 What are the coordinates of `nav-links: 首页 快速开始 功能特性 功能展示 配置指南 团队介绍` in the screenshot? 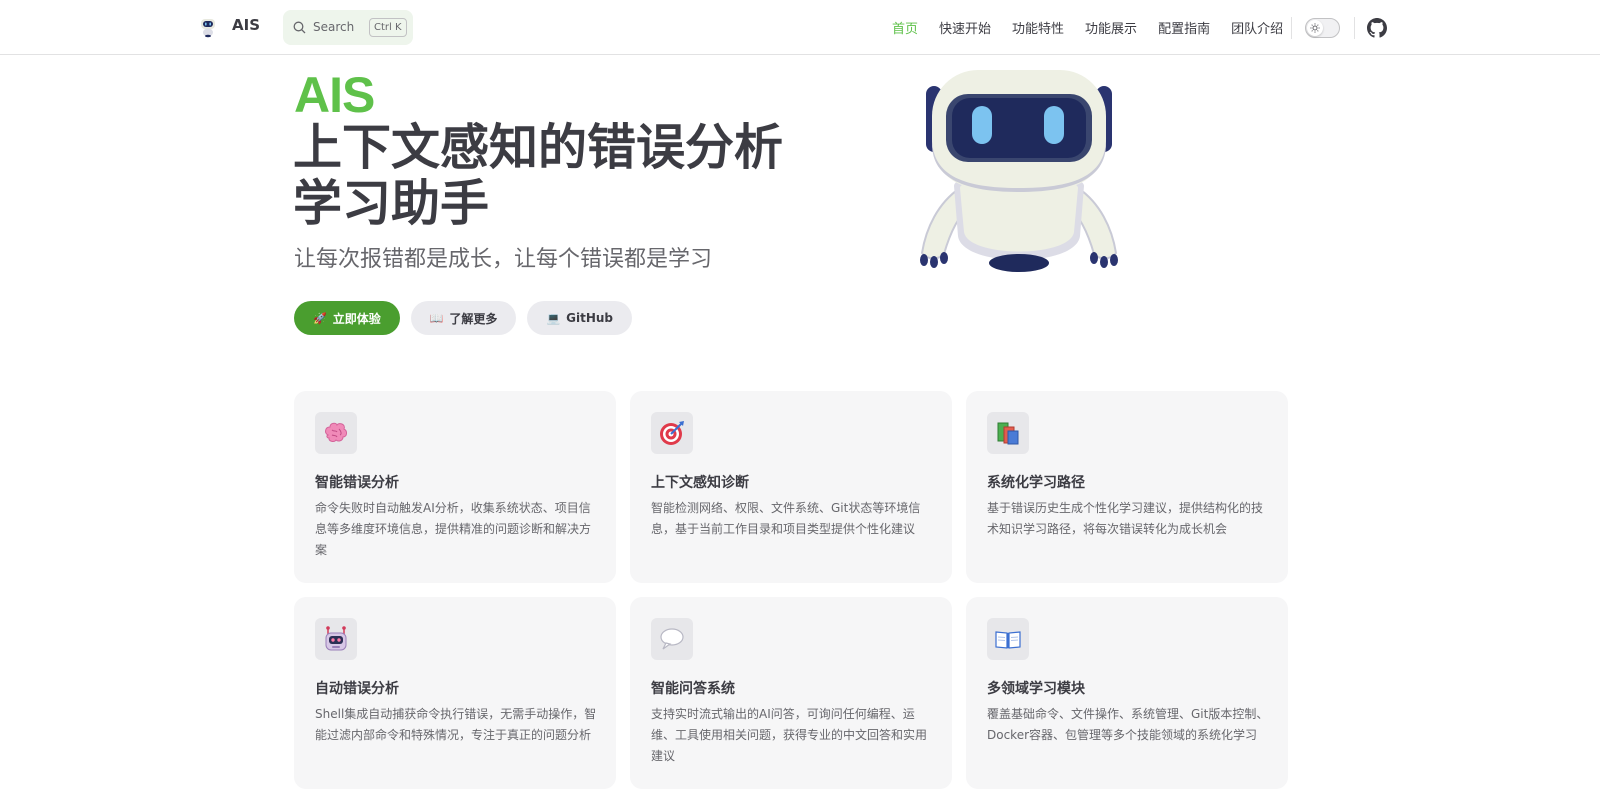 It's located at (1098, 27).